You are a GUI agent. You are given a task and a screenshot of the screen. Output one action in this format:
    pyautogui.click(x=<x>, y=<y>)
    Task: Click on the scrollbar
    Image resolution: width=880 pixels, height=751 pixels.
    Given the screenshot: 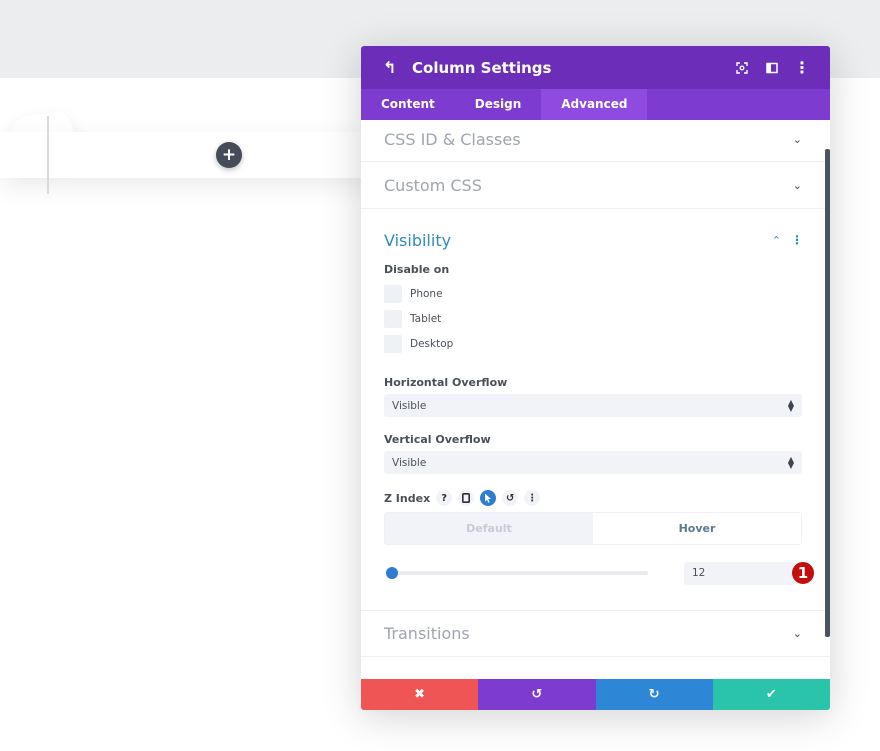 What is the action you would take?
    pyautogui.click(x=827, y=393)
    